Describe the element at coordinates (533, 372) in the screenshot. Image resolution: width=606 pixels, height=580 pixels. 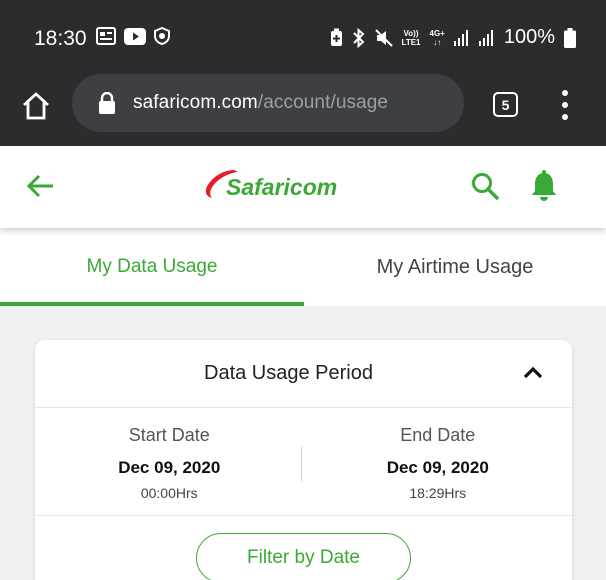
I see `chevron-up-icon` at that location.